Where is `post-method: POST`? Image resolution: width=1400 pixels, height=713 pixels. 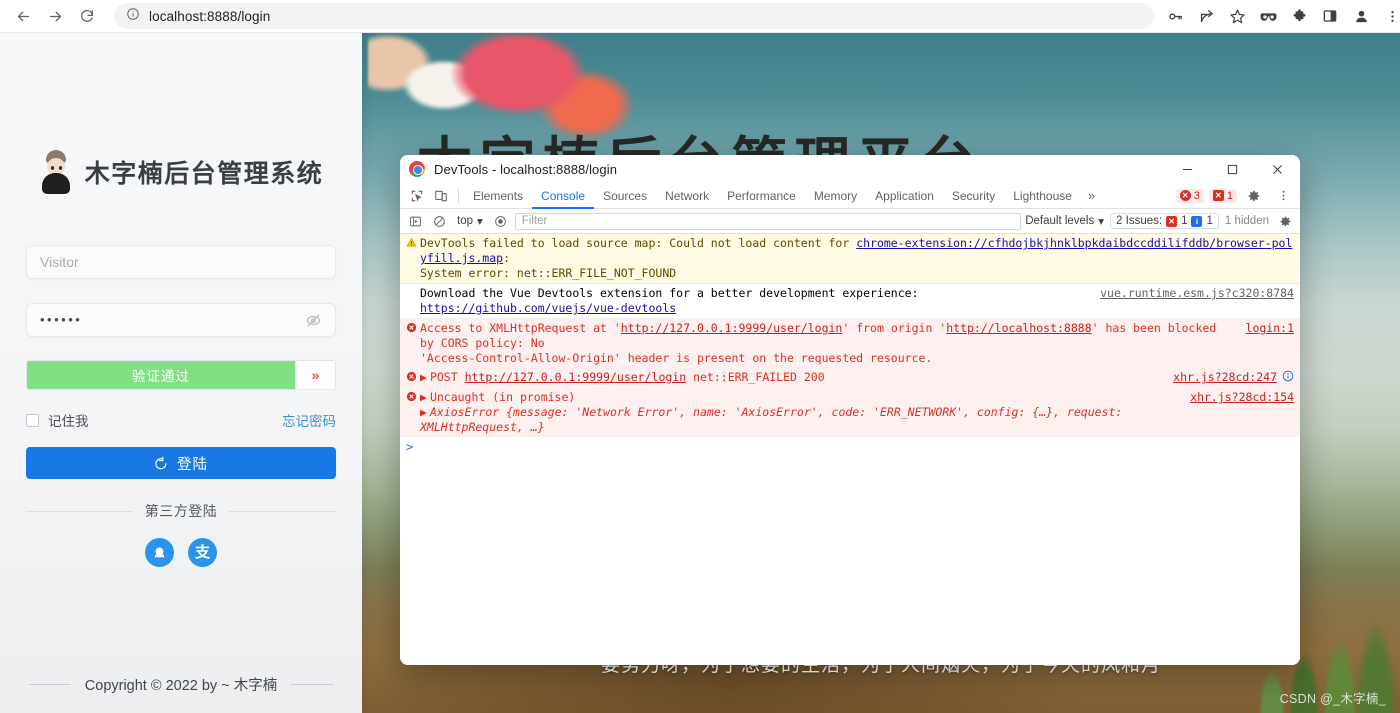 post-method: POST is located at coordinates (443, 377).